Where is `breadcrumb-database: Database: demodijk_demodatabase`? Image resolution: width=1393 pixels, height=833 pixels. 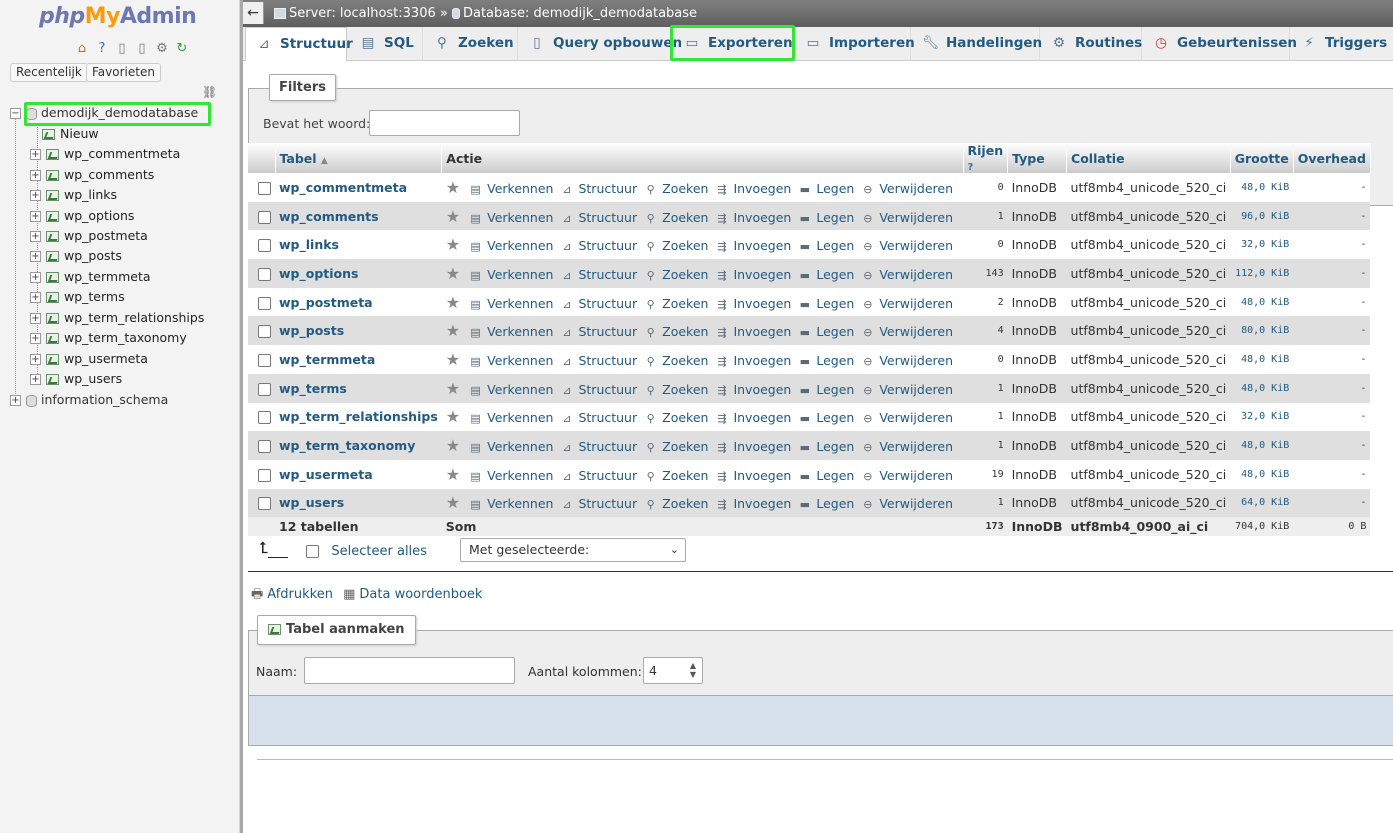 breadcrumb-database: Database: demodijk_demodatabase is located at coordinates (580, 13).